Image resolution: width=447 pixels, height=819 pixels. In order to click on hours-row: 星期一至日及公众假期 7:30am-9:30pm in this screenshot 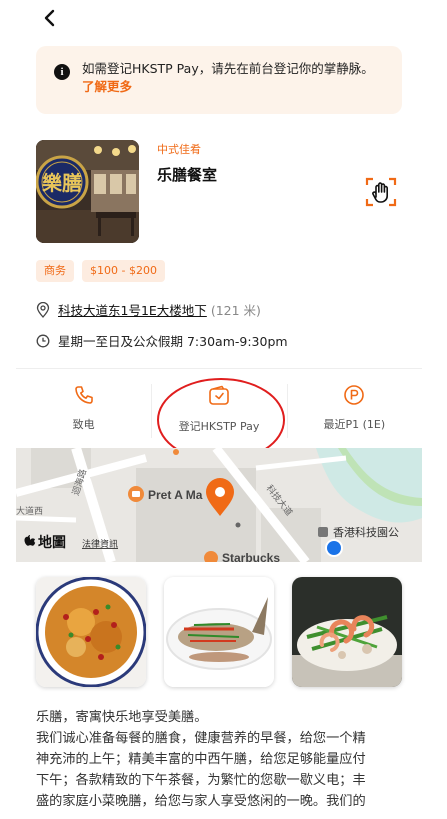, I will do `click(162, 340)`.